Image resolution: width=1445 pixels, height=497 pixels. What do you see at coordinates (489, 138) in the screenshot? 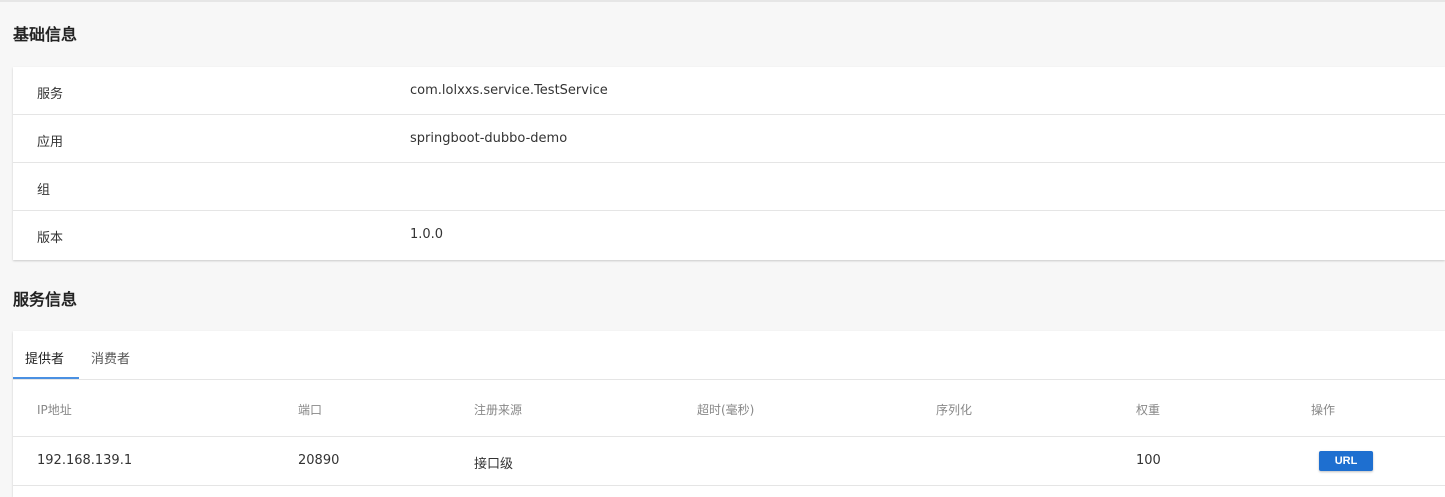
I see `info-value: springboot-dubbo-demo` at bounding box center [489, 138].